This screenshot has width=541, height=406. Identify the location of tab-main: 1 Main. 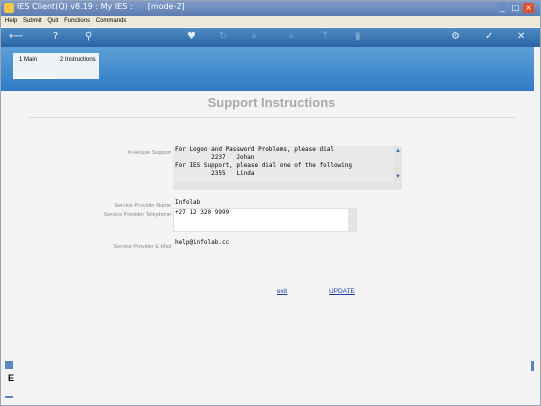
(28, 60).